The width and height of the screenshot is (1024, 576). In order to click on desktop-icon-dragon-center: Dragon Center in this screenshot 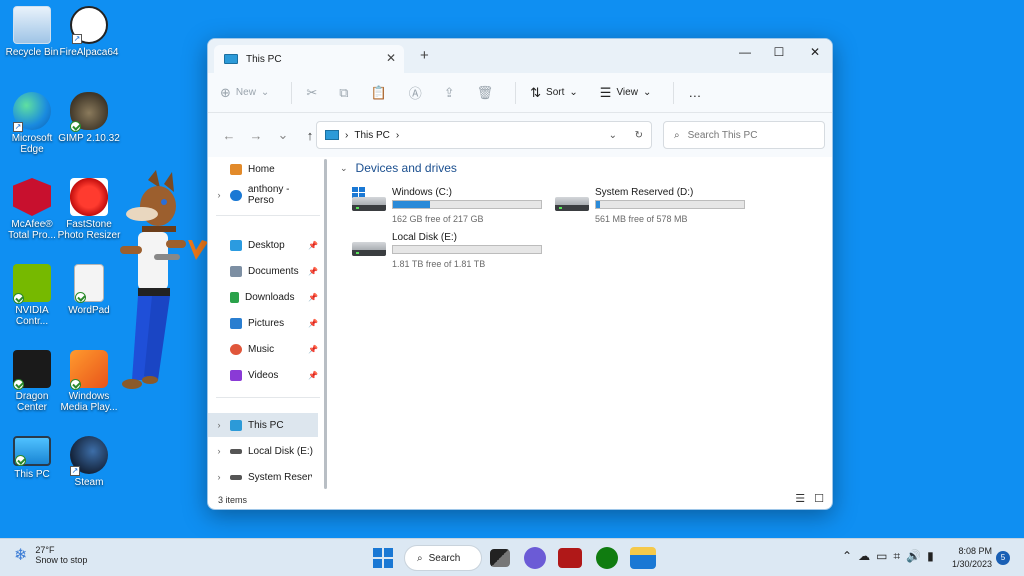, I will do `click(32, 381)`.